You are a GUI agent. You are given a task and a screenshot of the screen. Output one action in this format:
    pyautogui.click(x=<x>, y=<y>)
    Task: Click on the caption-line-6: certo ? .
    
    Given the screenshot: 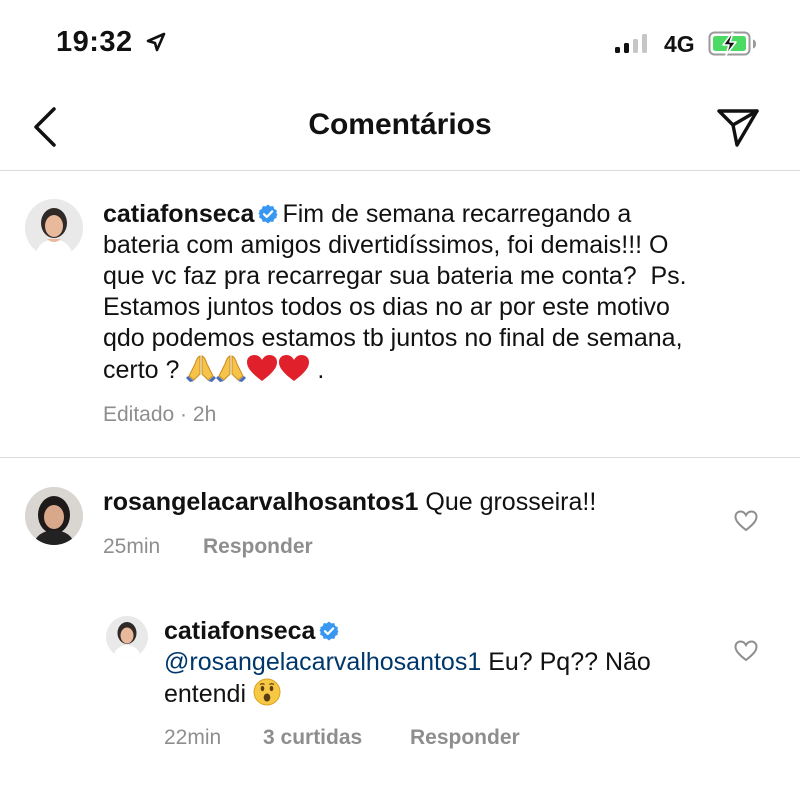 What is the action you would take?
    pyautogui.click(x=443, y=370)
    